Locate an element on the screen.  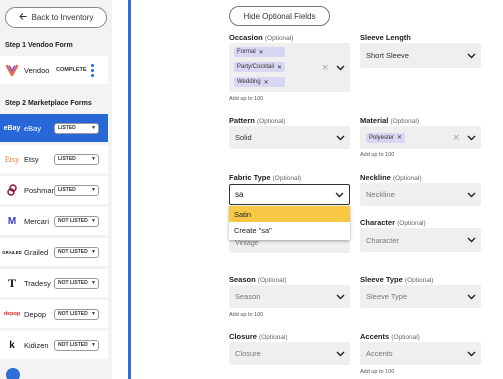
marketplace-row-grailed: GRAILED Grailed NOT LISTED ▼ is located at coordinates (54, 252).